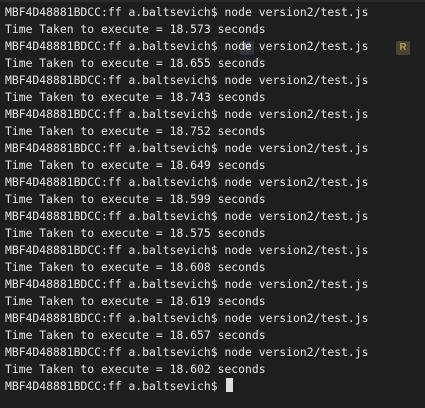  I want to click on terminal-line: Time Taken to execute = 18.602 seconds, so click(135, 369).